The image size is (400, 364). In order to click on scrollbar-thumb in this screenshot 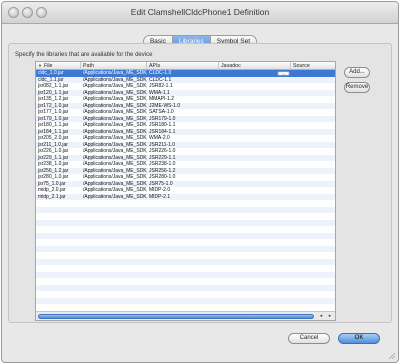, I will do `click(176, 316)`.